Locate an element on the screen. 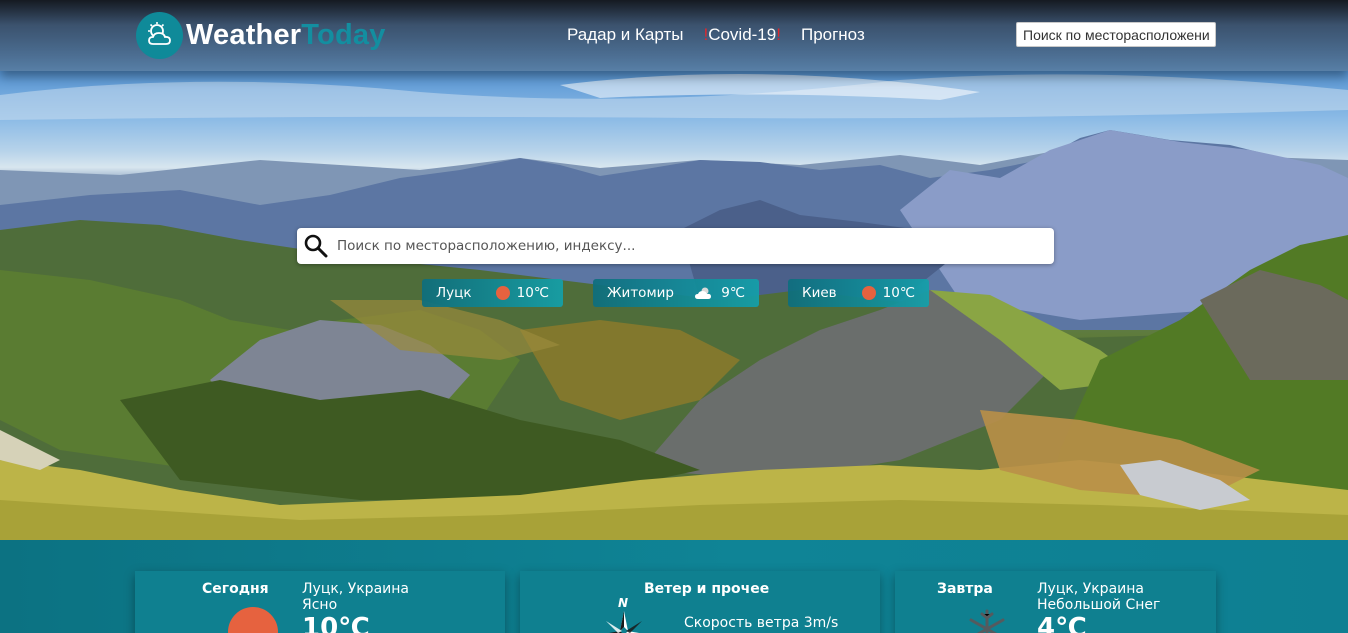 The image size is (1348, 633). main-nav: Радар и Карты !Covid-19! Прогноз is located at coordinates (716, 35).